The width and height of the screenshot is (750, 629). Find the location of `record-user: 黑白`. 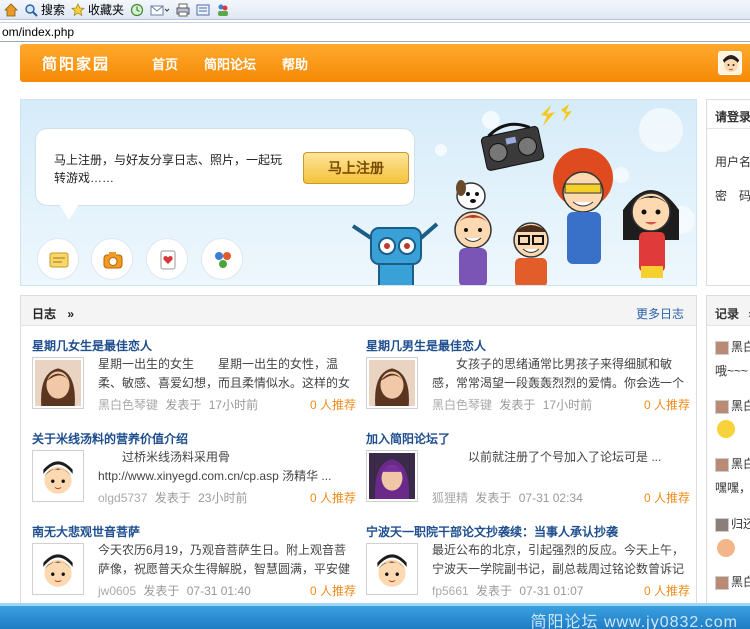

record-user: 黑白 is located at coordinates (740, 464).